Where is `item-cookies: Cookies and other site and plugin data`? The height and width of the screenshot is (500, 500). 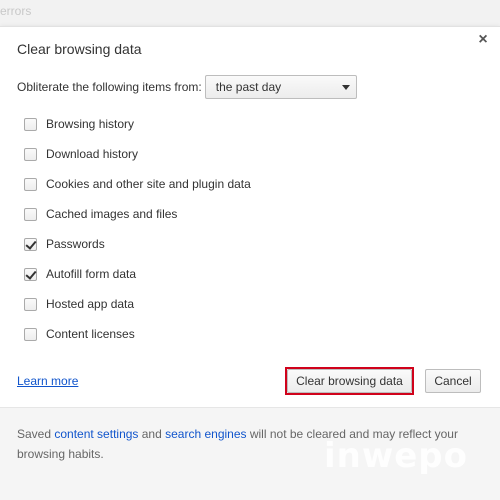 item-cookies: Cookies and other site and plugin data is located at coordinates (137, 184).